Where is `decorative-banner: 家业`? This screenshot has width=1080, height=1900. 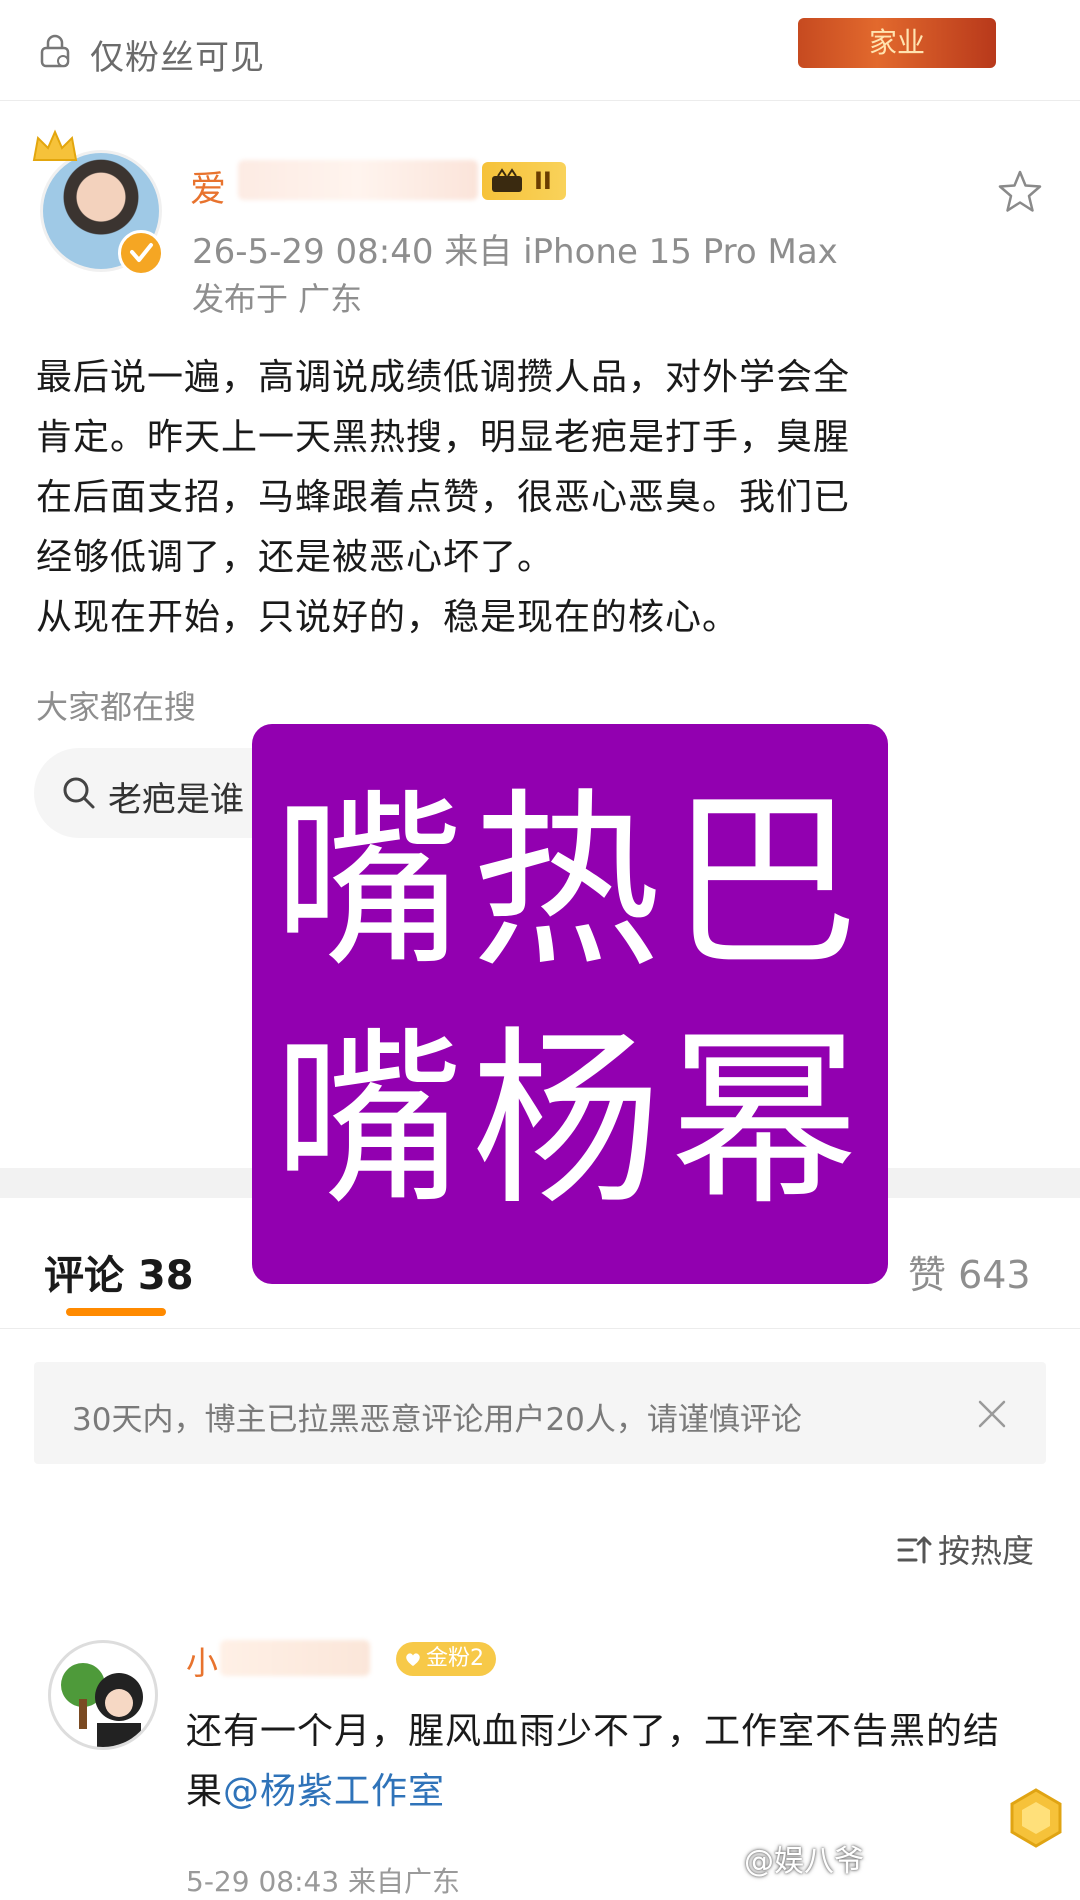 decorative-banner: 家业 is located at coordinates (897, 43).